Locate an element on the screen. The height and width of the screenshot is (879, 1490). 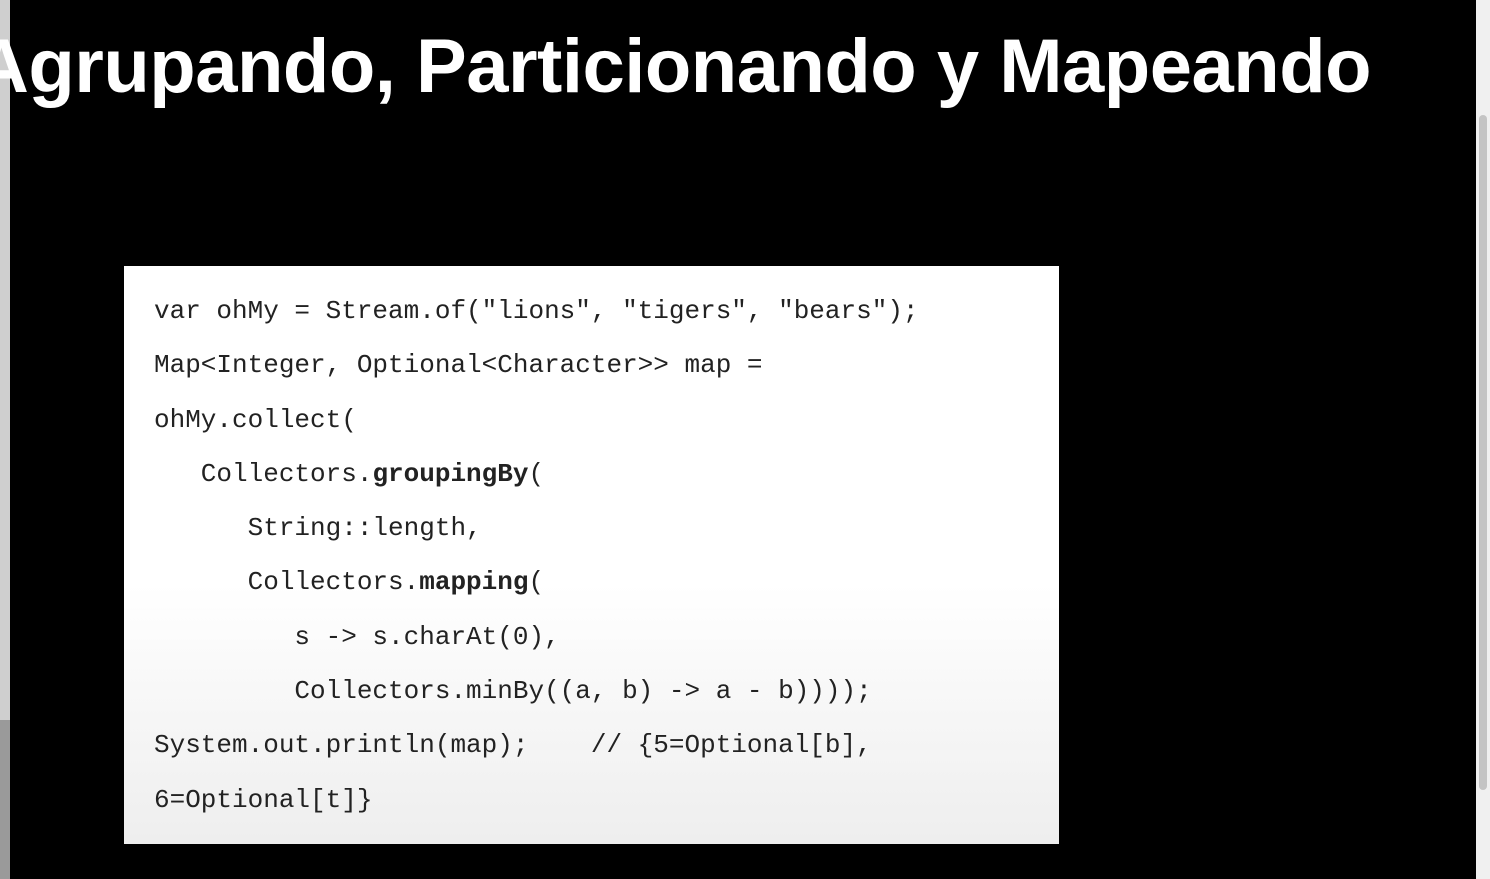
code-line-4-suffix: ( is located at coordinates (536, 473).